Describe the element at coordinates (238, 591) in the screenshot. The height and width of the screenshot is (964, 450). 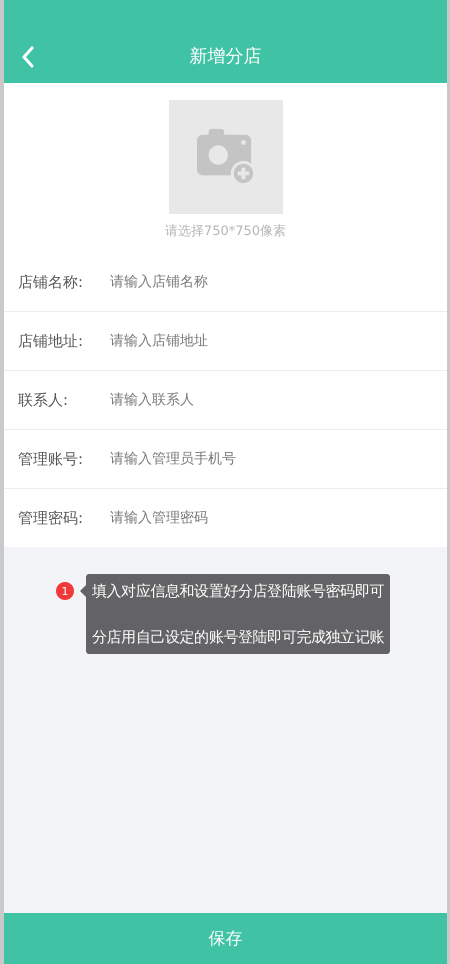
I see `tooltip-text: 填入对应信息和设置好分店登陆账号密码即可` at that location.